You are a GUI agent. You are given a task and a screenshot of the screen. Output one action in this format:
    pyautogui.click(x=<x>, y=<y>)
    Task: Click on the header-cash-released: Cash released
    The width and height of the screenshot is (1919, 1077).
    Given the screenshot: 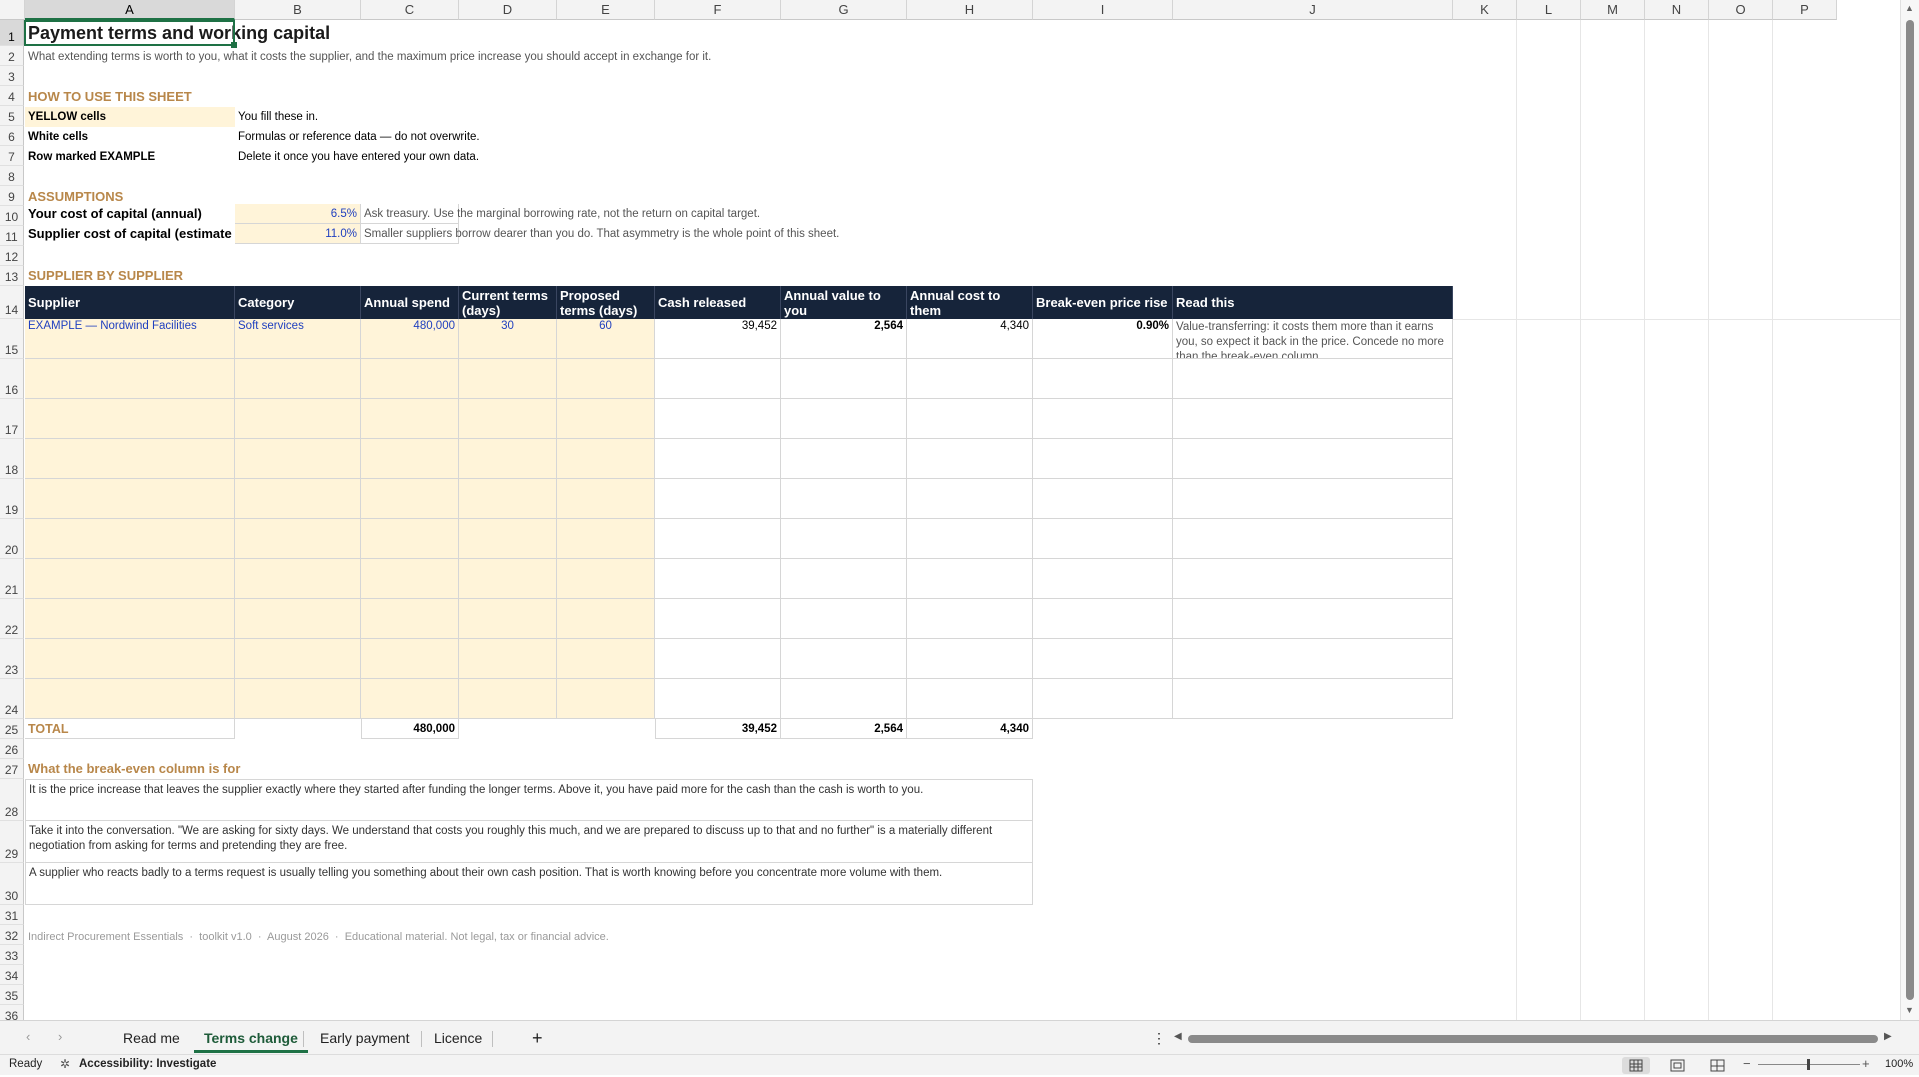 What is the action you would take?
    pyautogui.click(x=718, y=302)
    